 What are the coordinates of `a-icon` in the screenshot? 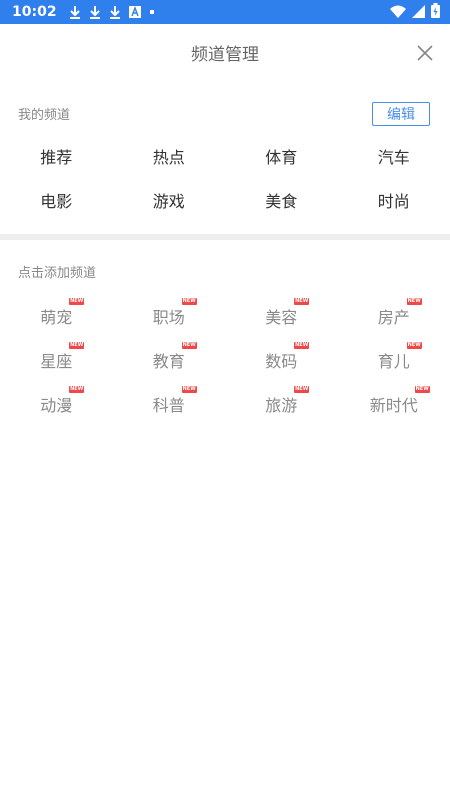 It's located at (134, 12).